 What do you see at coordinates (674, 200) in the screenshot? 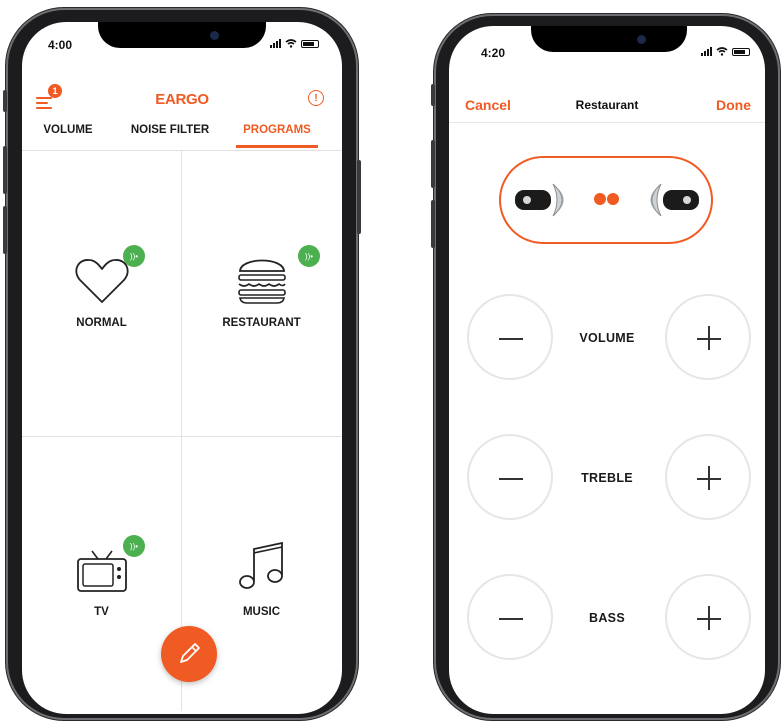
I see `right-hearing-aid-icon` at bounding box center [674, 200].